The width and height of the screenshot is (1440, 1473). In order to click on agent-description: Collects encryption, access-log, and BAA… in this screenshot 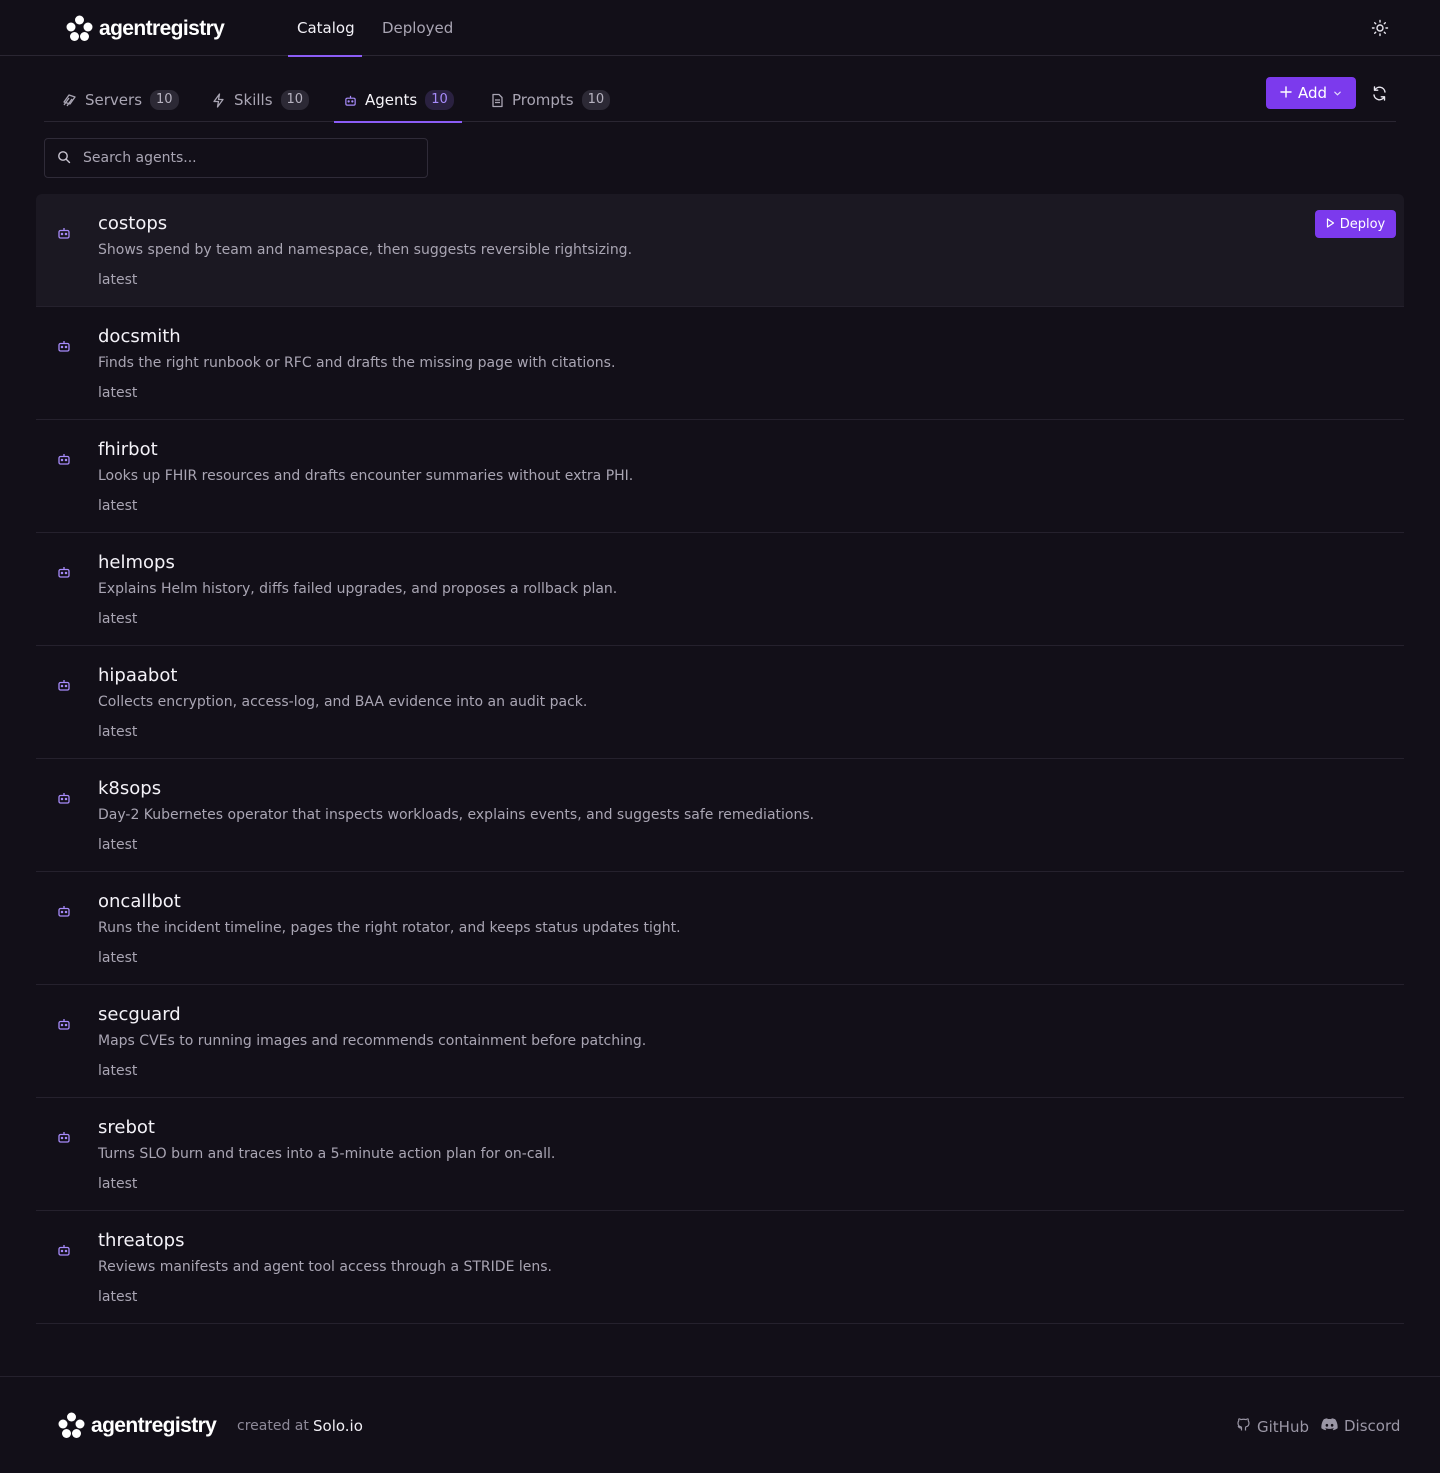, I will do `click(343, 702)`.